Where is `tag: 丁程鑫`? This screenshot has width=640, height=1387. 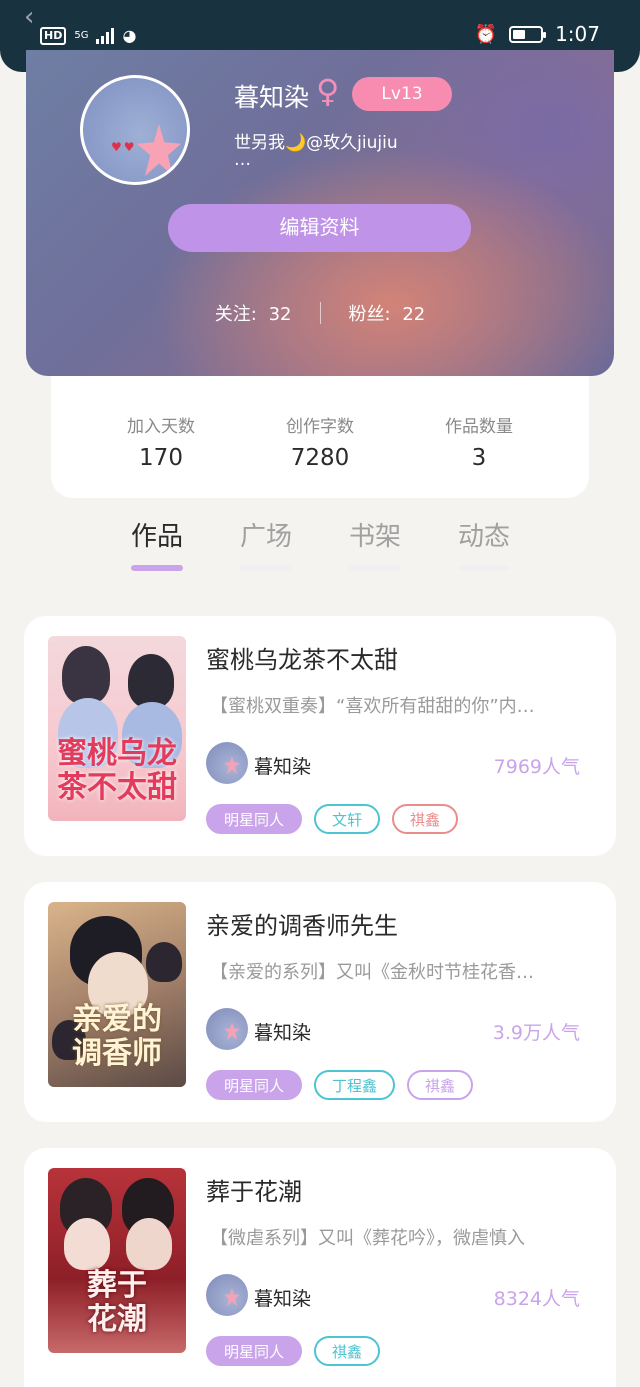
tag: 丁程鑫 is located at coordinates (355, 1085).